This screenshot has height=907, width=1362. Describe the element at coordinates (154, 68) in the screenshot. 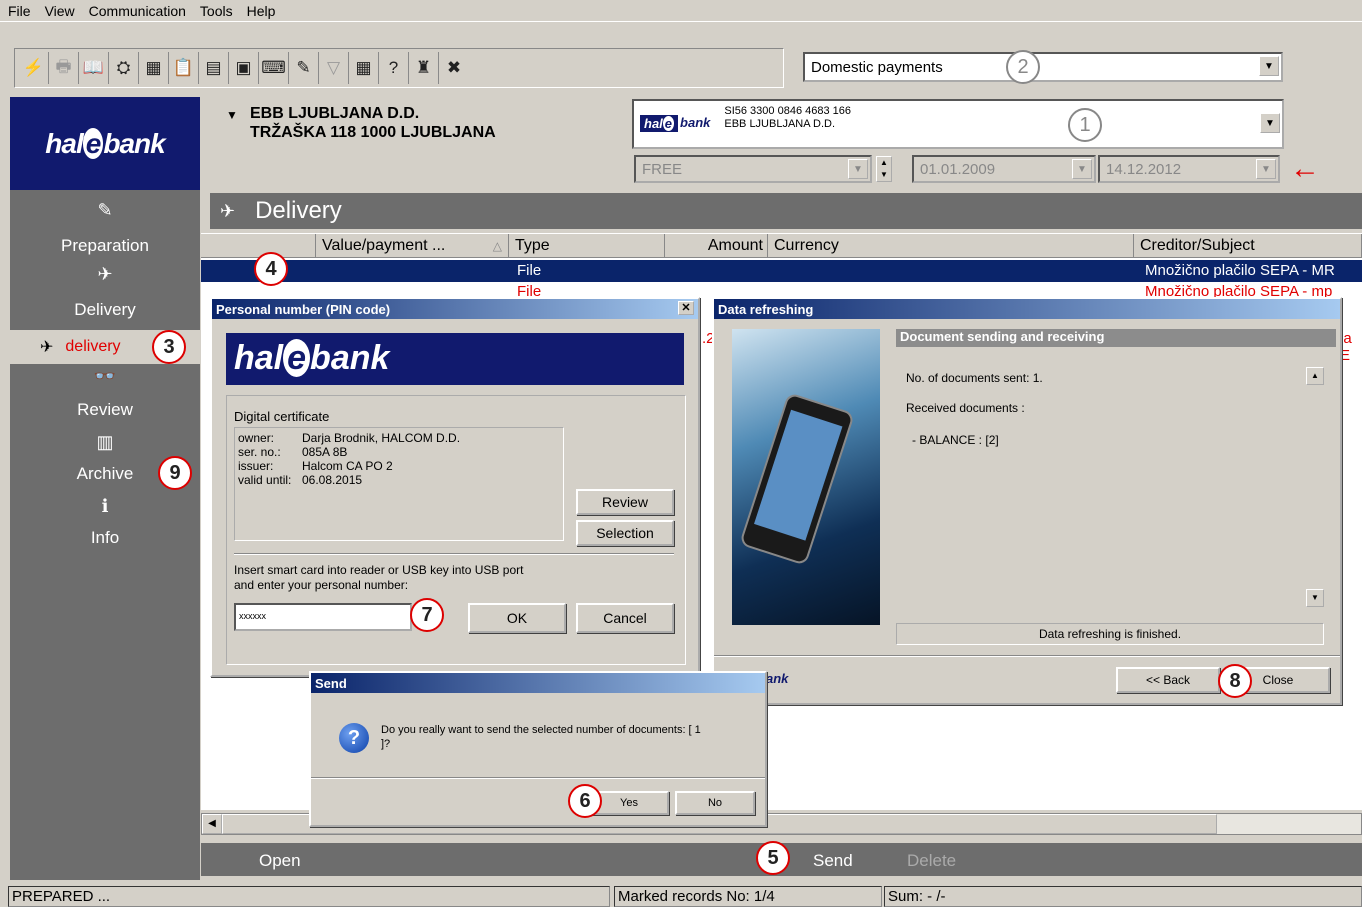

I see `code-icon: ▦` at that location.